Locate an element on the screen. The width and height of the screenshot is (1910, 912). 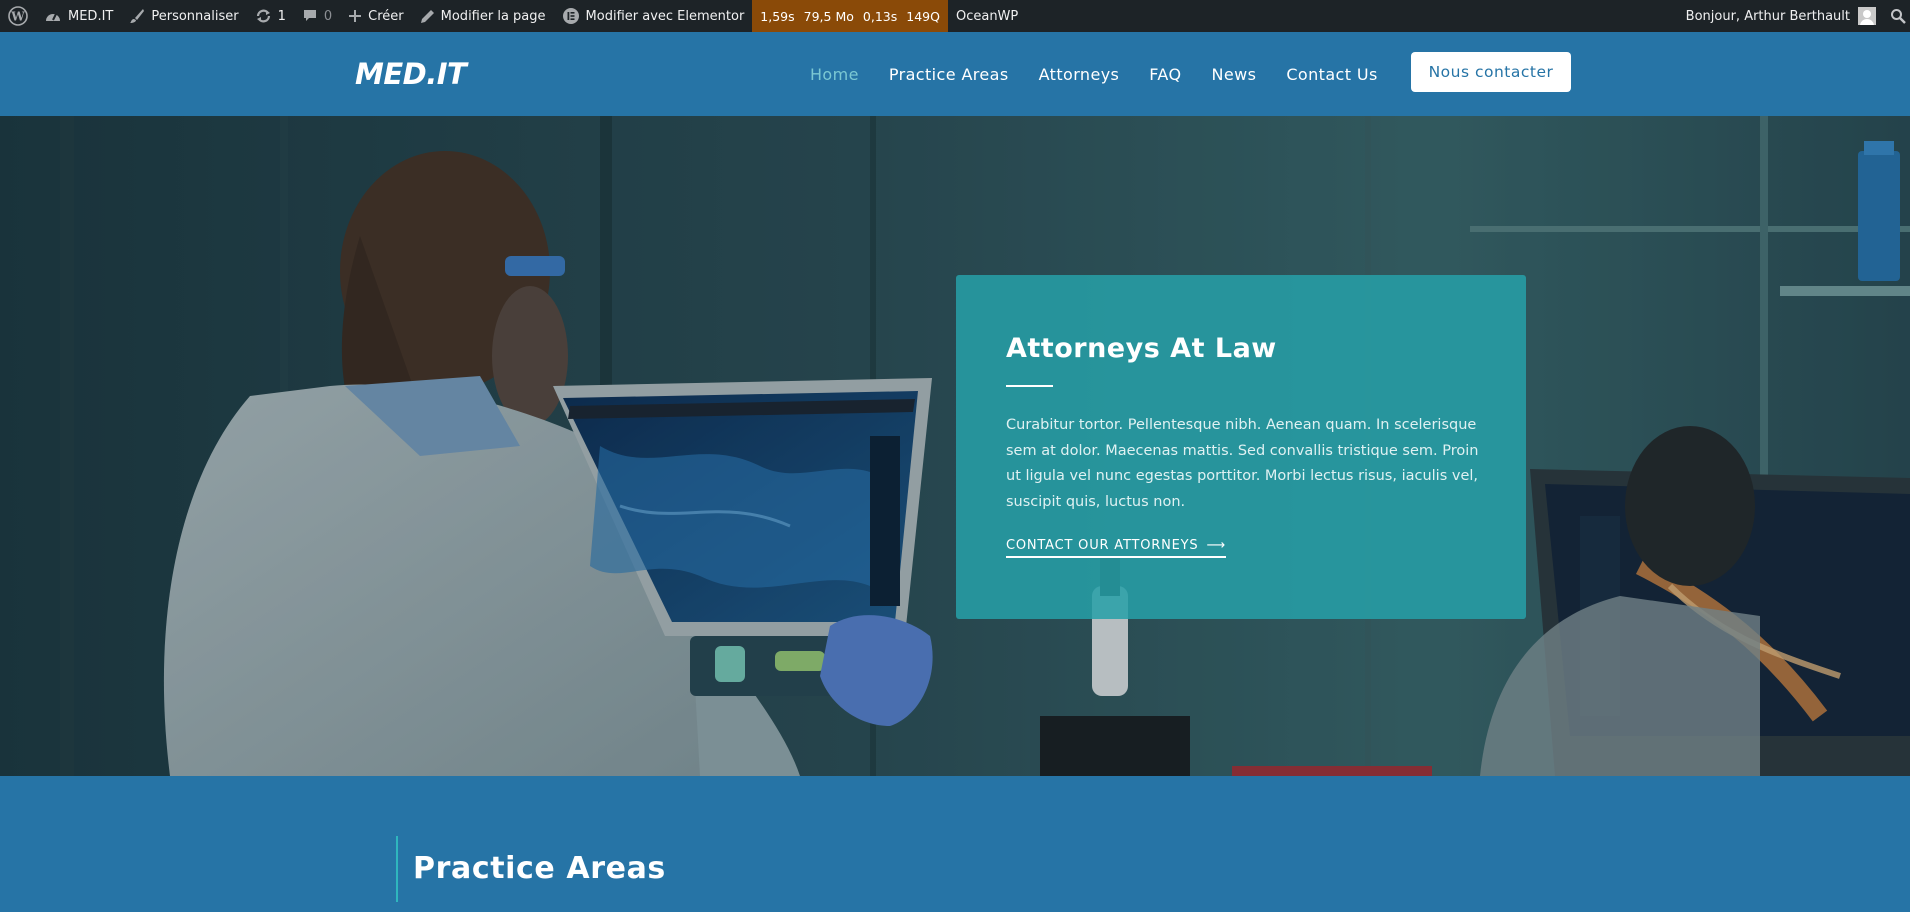
admin-site-name: MED.IT is located at coordinates (78, 16).